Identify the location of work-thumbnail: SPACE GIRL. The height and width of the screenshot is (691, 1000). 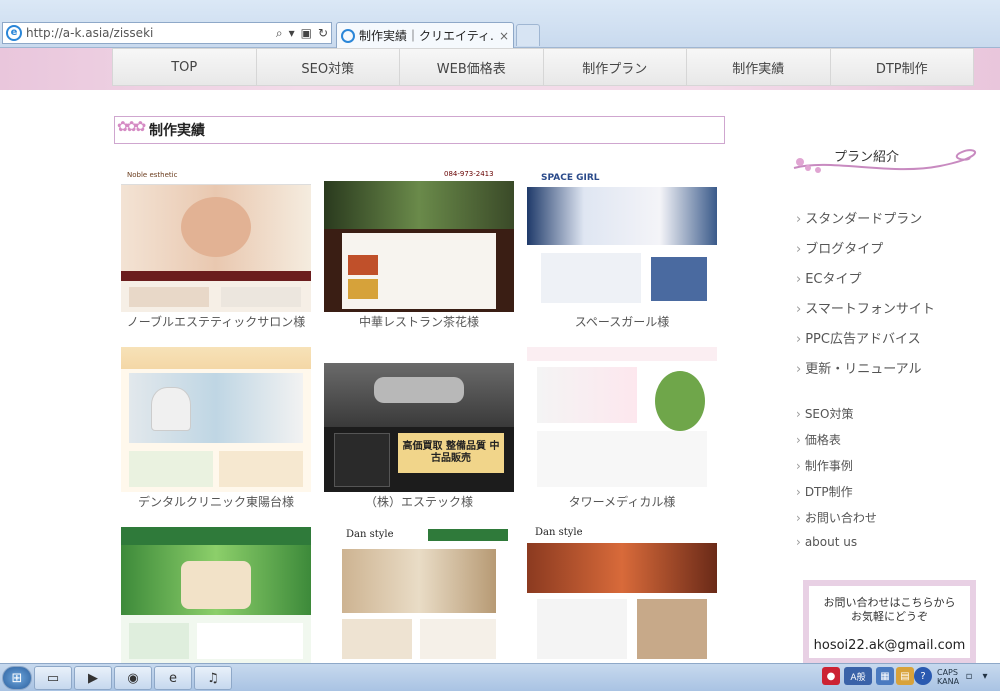
(622, 239).